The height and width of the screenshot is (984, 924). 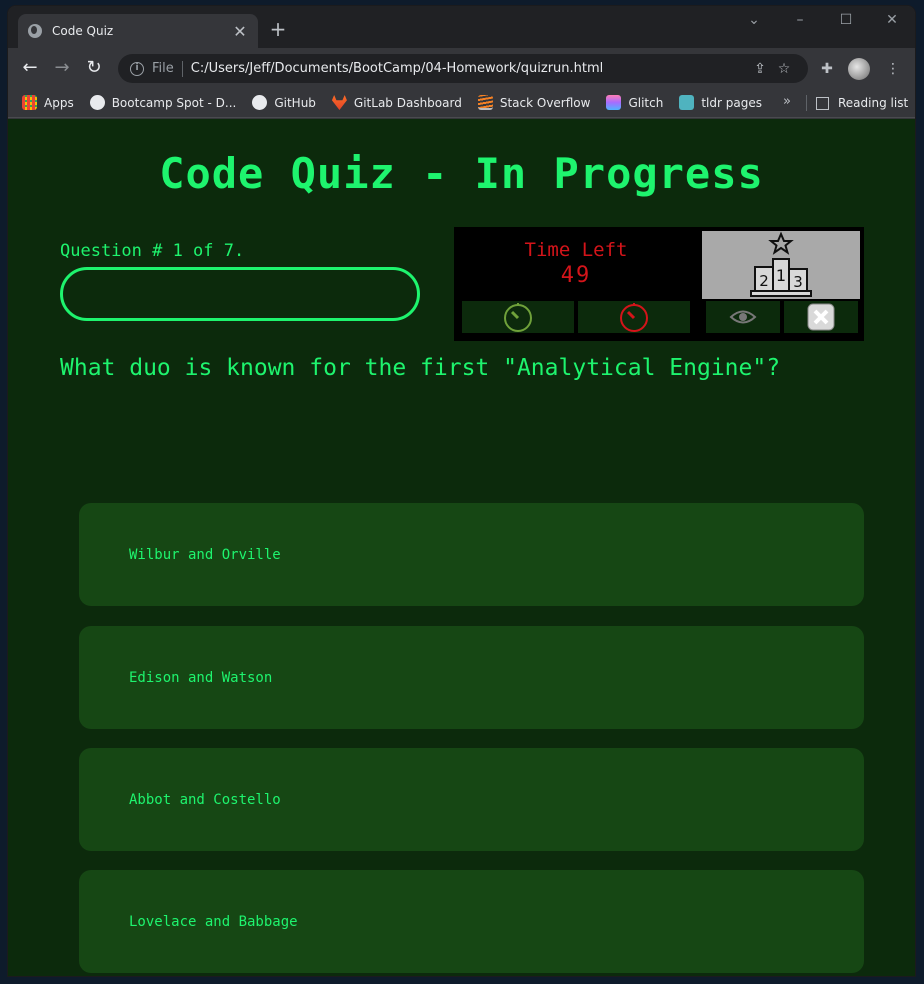 I want to click on forward-arrow-icon: →, so click(x=62, y=68).